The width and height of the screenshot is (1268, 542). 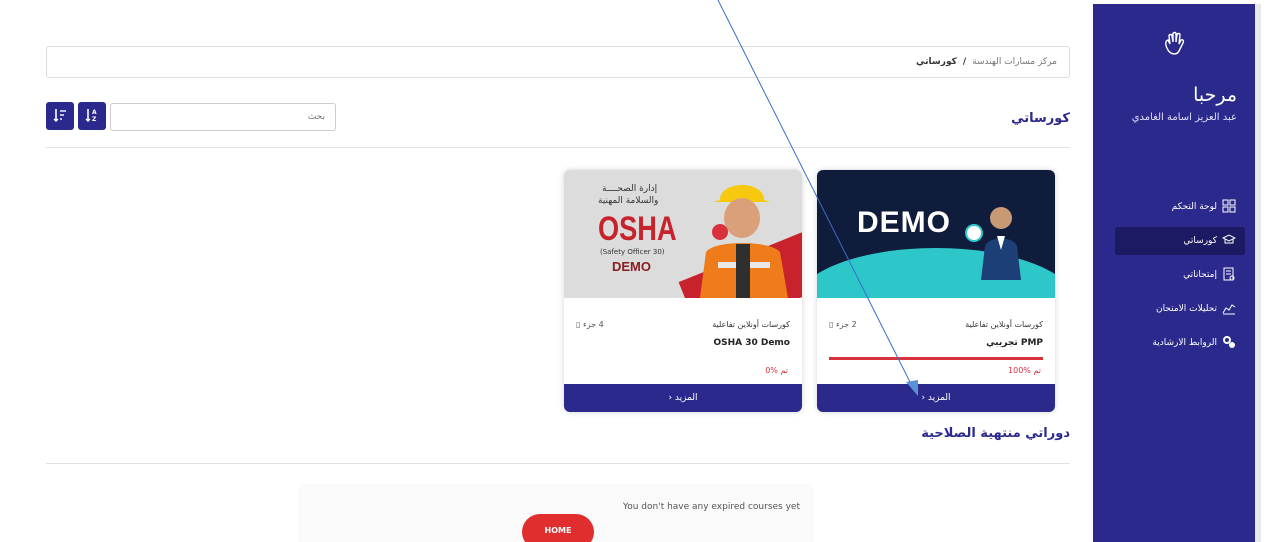 I want to click on breadcrumb-root: مركز مسارات الهندسة, so click(x=1014, y=62).